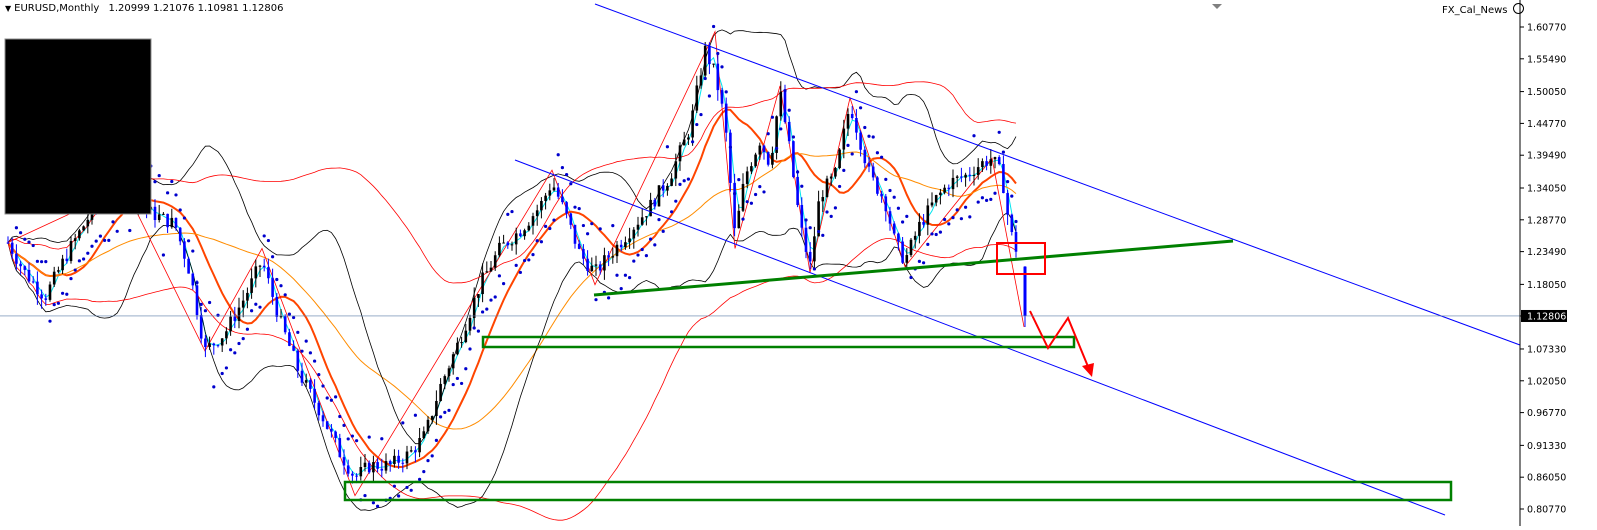  I want to click on current-price-label: 1.12806, so click(1546, 316).